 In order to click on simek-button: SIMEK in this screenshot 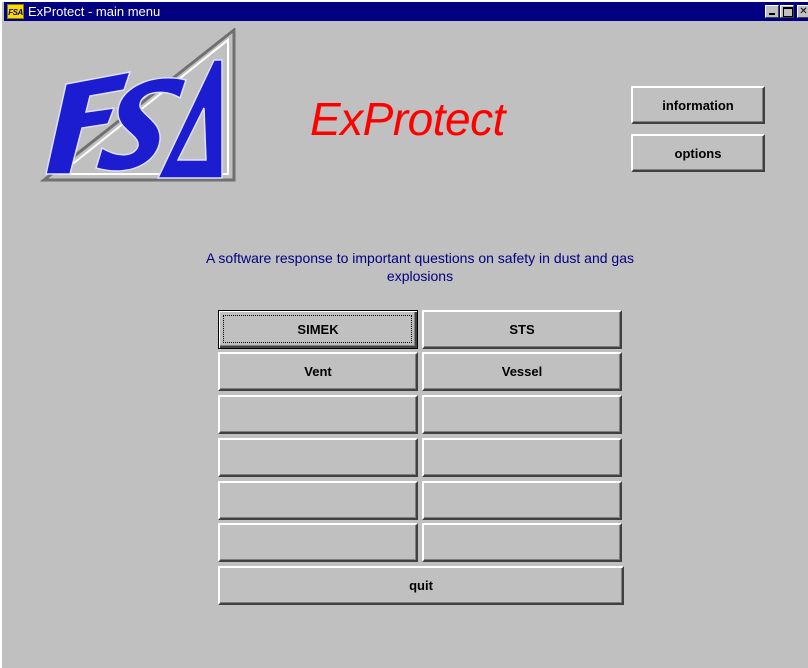, I will do `click(318, 329)`.